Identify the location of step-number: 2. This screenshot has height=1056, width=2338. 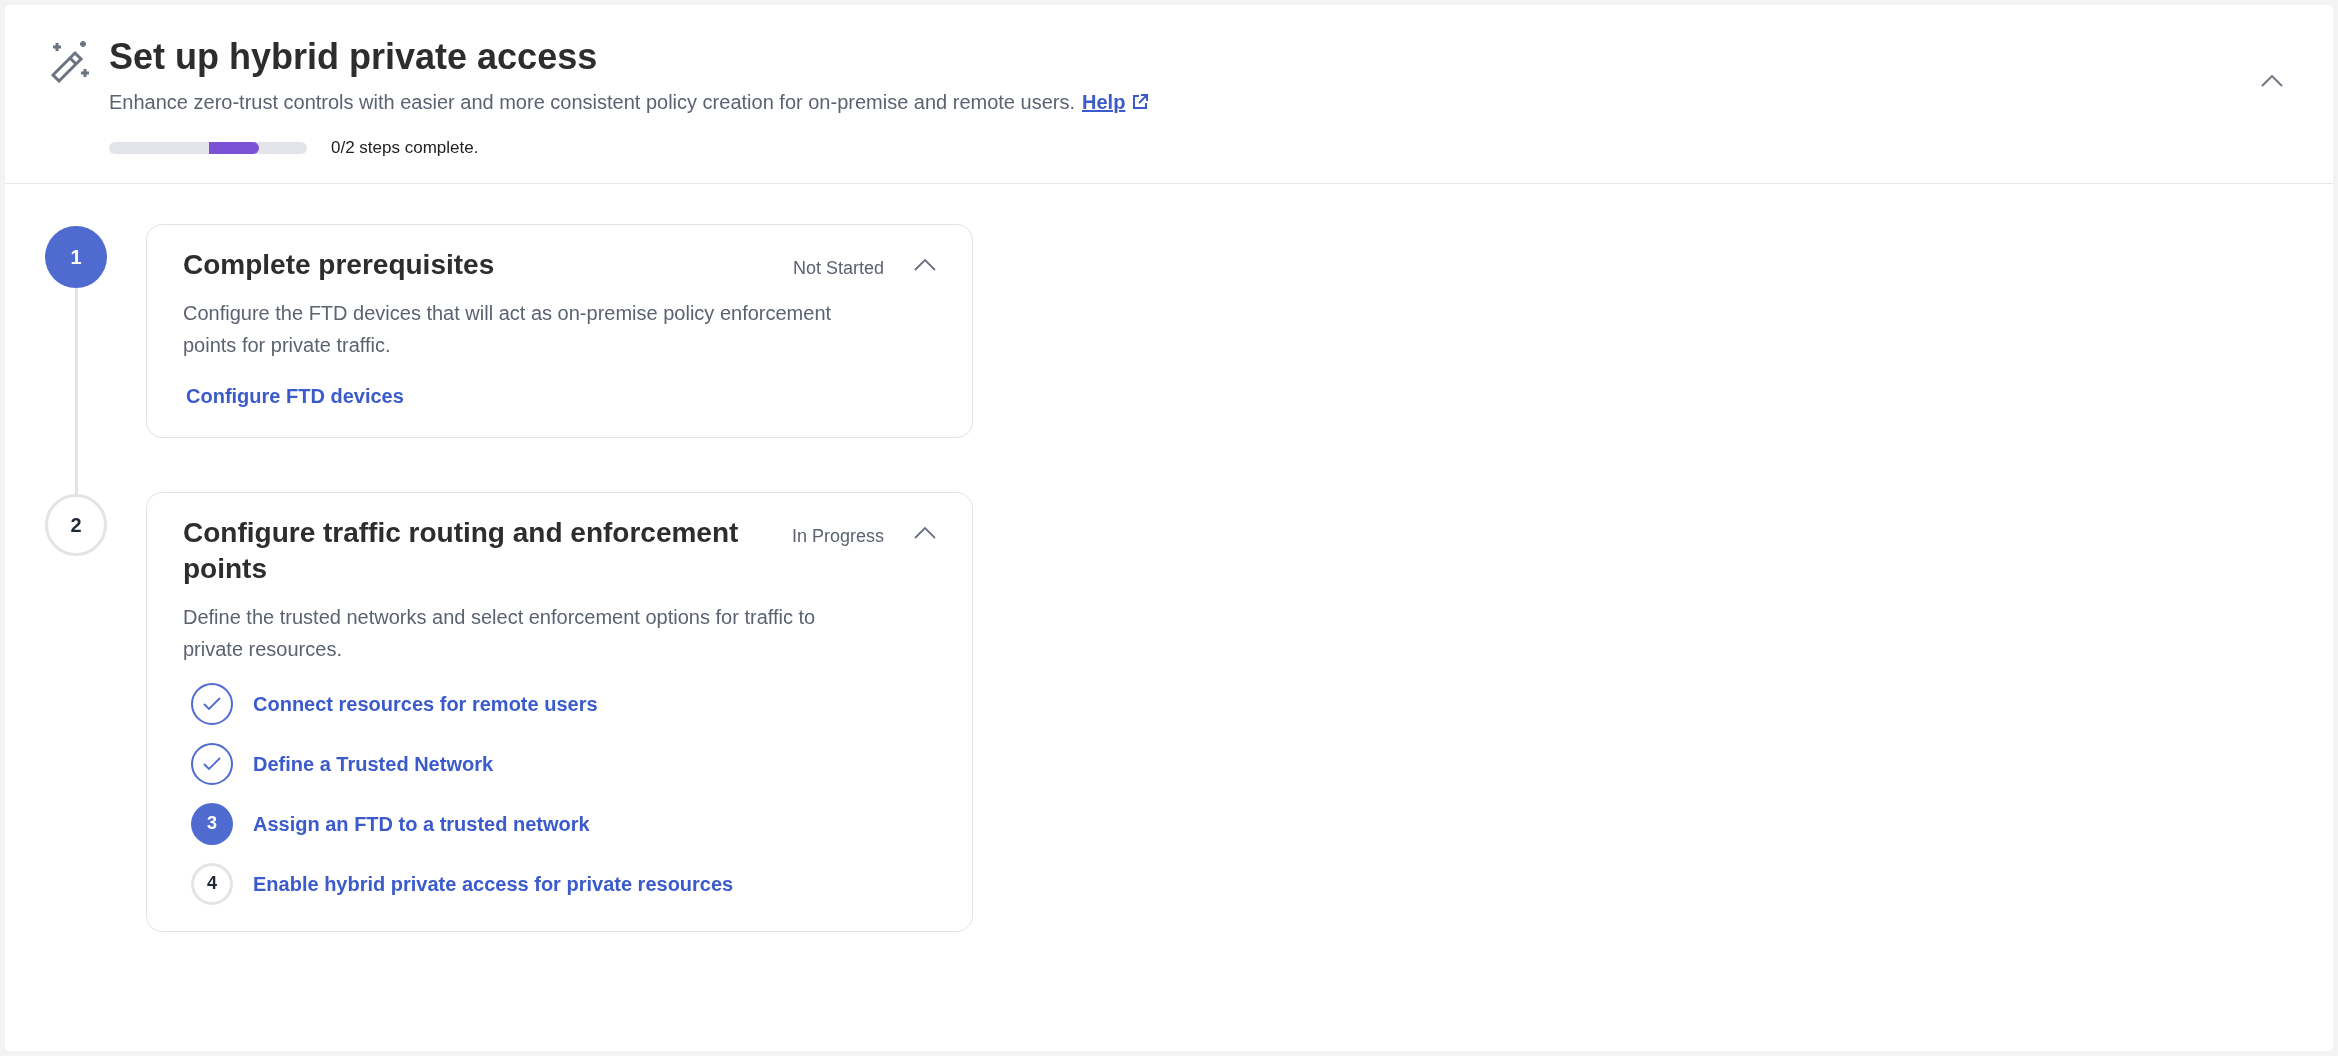
(76, 524).